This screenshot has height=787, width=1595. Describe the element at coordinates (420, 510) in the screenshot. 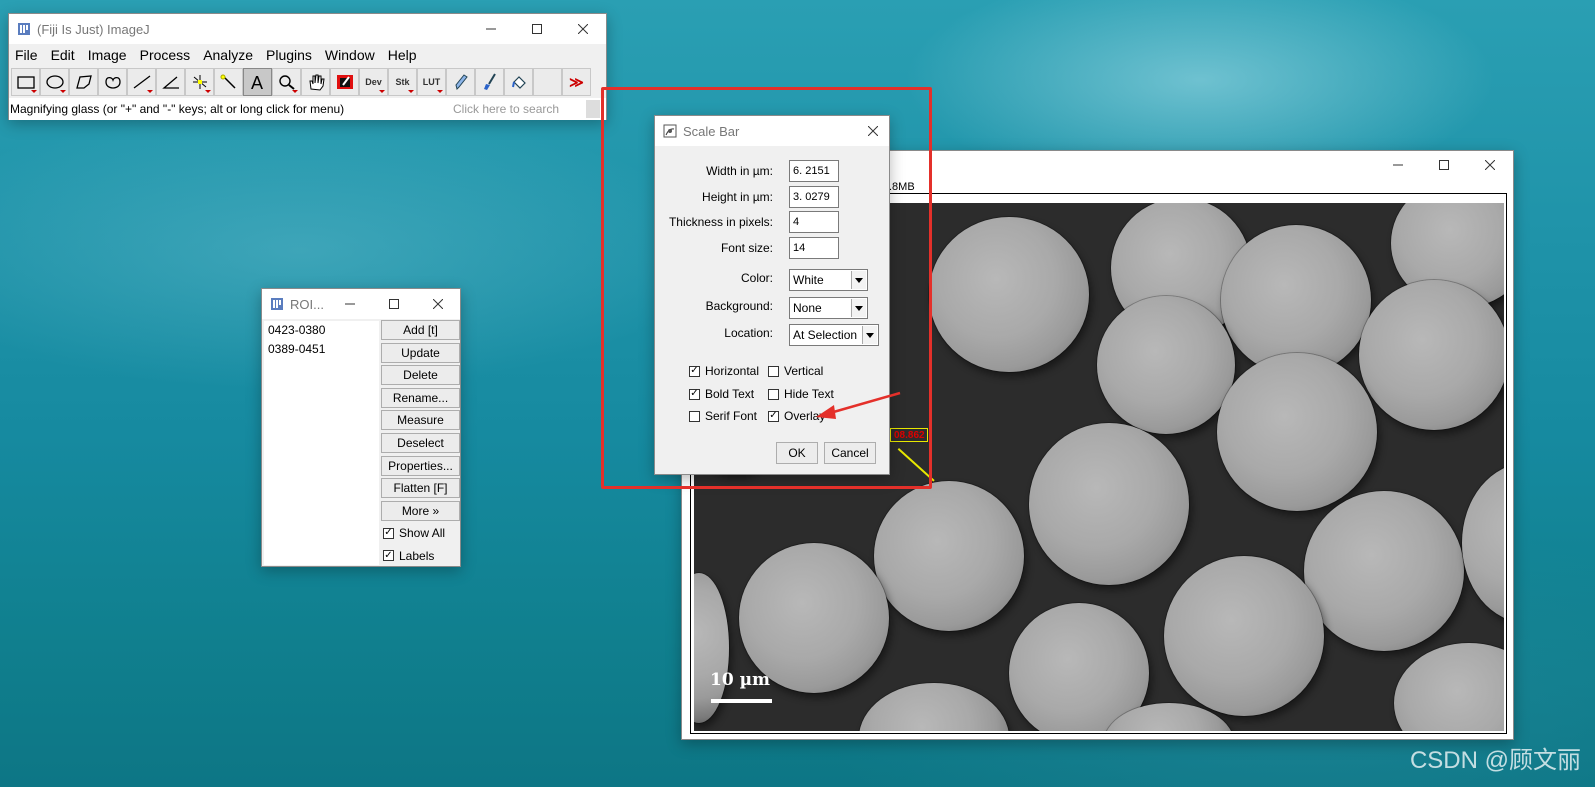

I see `more-button: More »` at that location.